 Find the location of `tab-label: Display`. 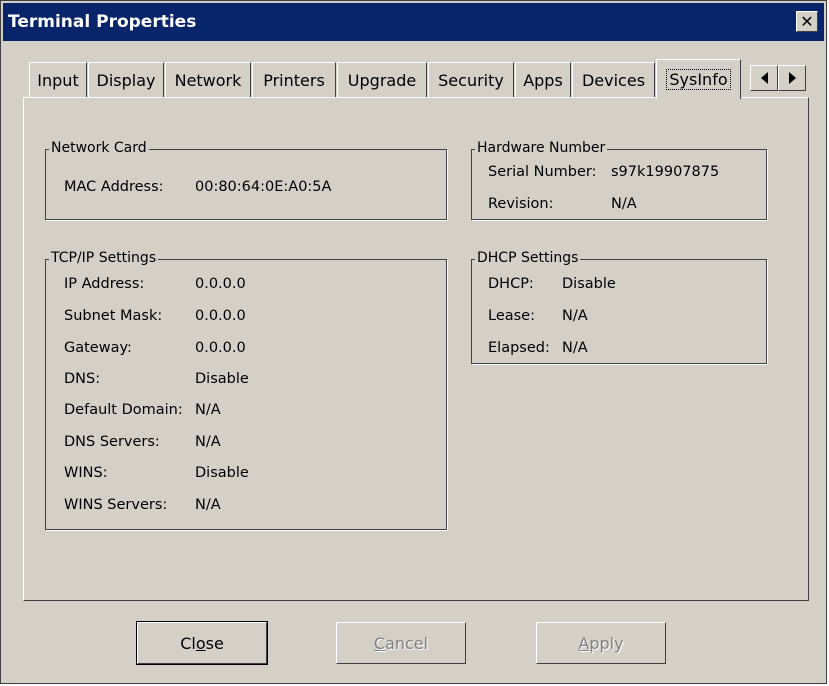

tab-label: Display is located at coordinates (126, 80).